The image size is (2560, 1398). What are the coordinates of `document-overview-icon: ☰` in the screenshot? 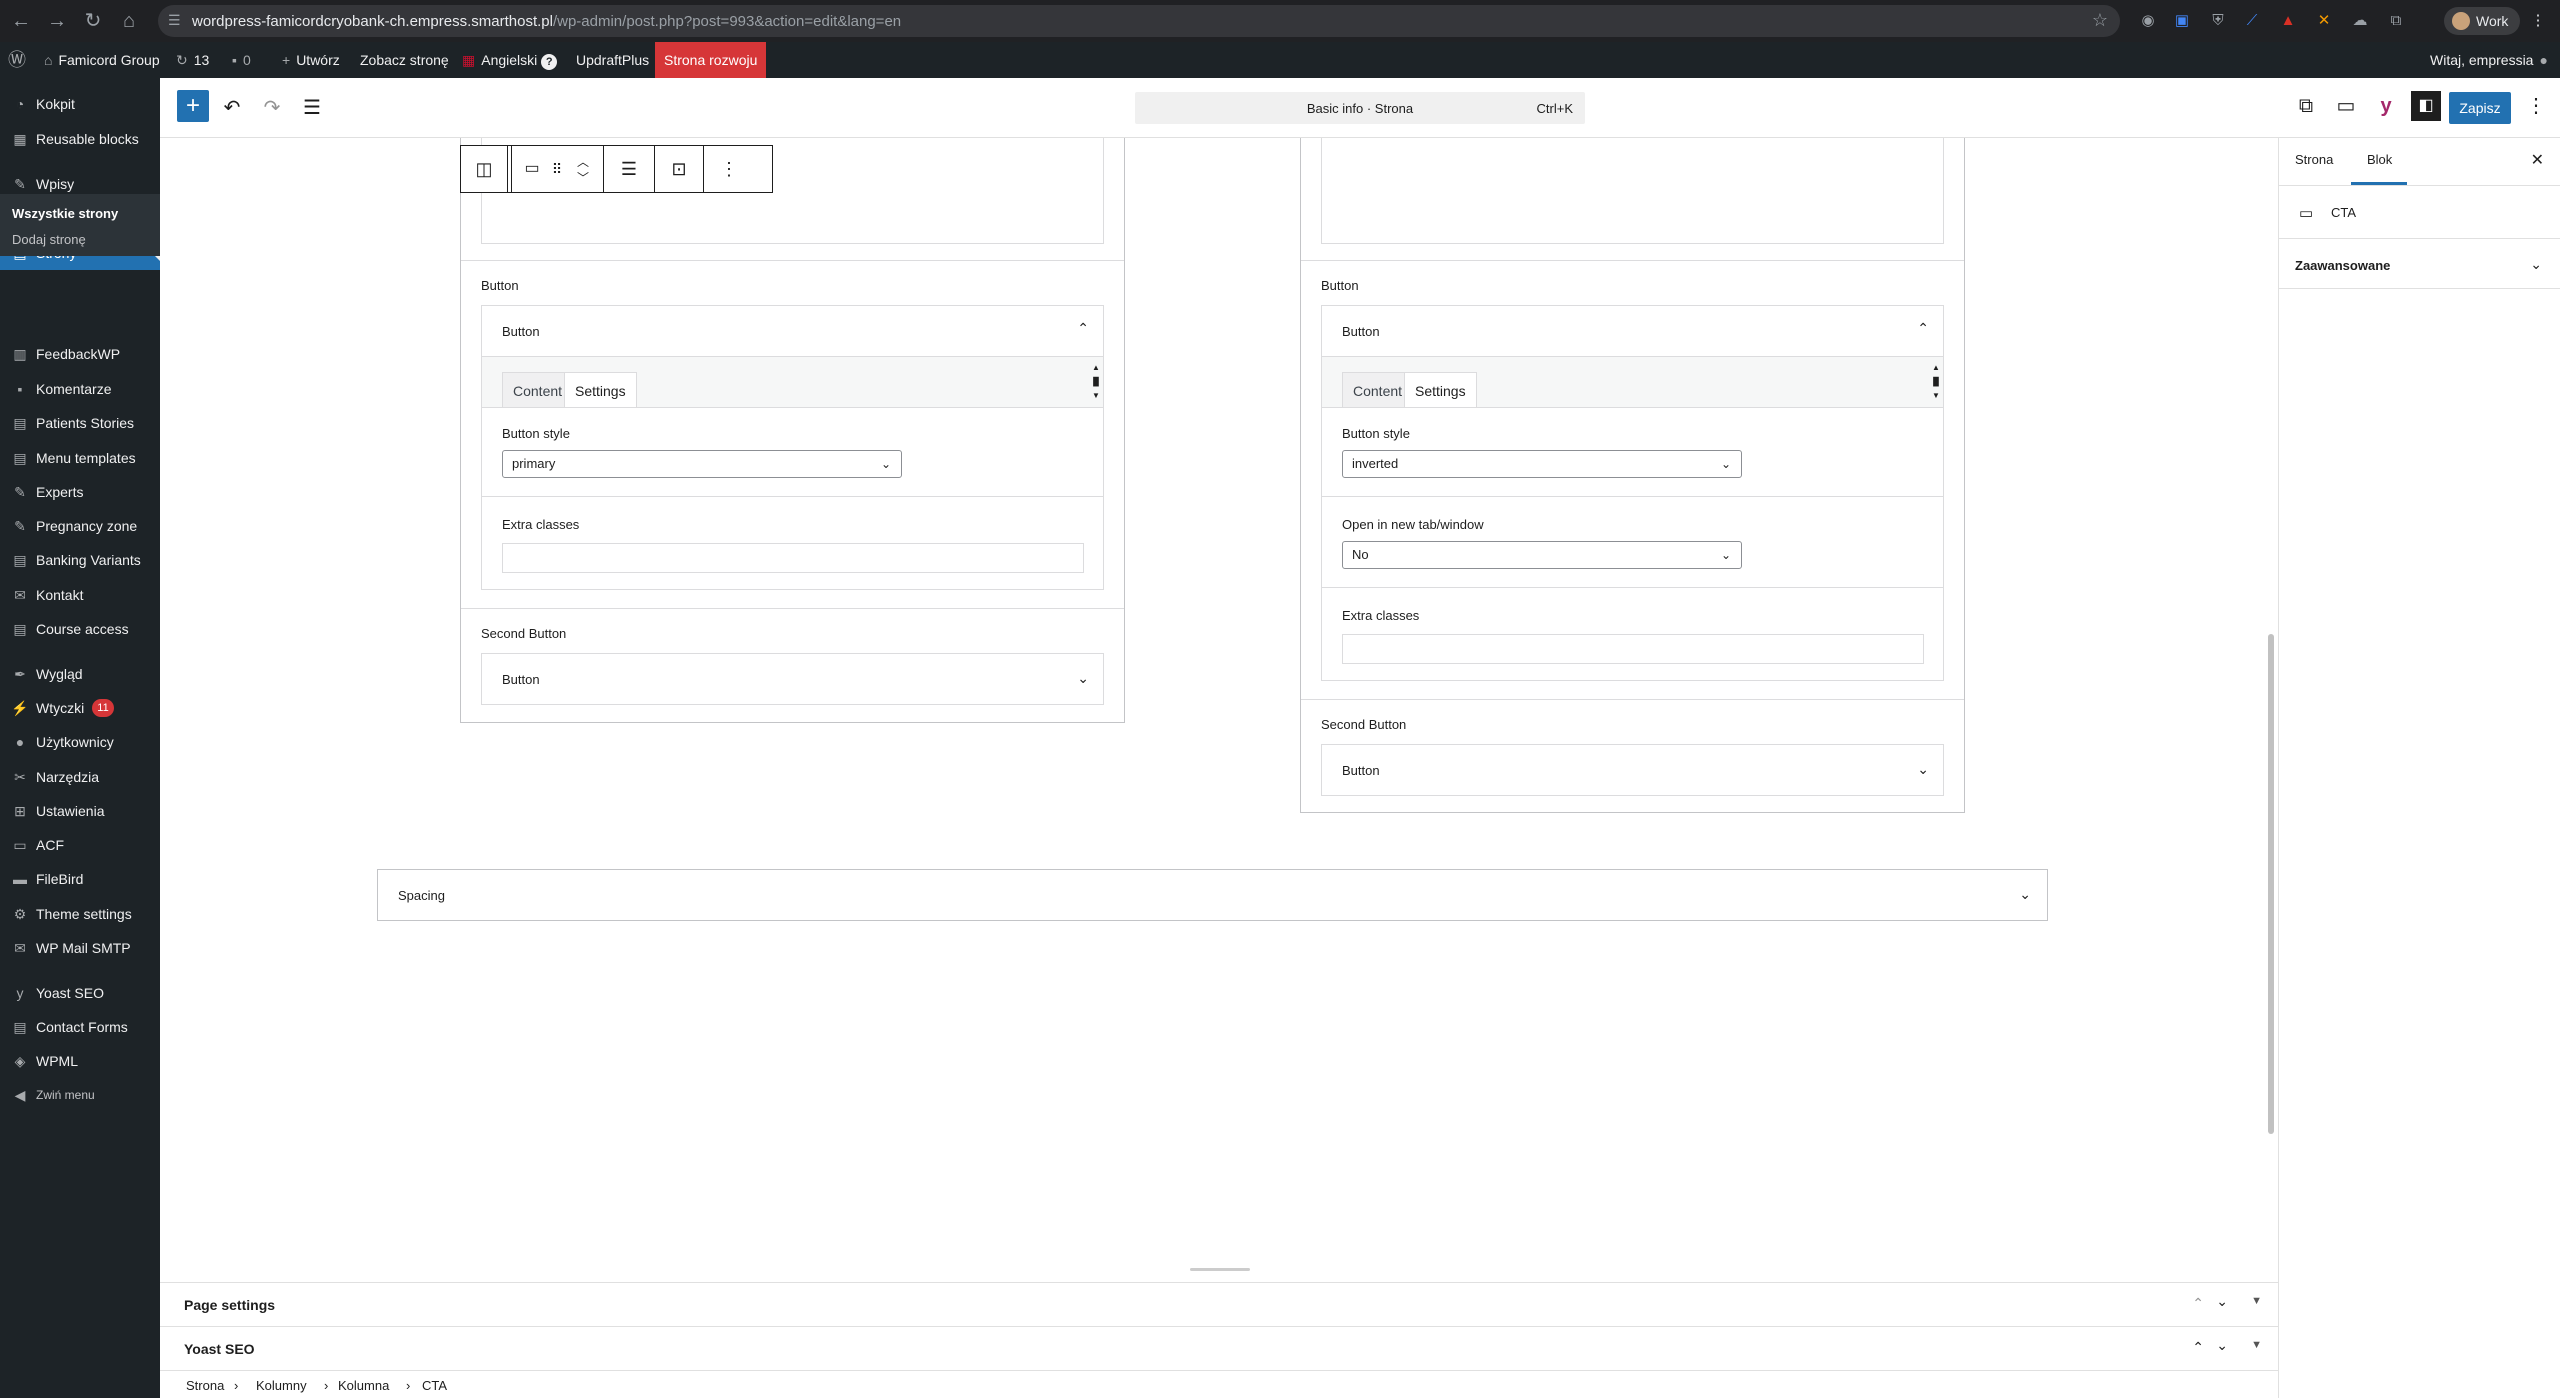 It's located at (312, 108).